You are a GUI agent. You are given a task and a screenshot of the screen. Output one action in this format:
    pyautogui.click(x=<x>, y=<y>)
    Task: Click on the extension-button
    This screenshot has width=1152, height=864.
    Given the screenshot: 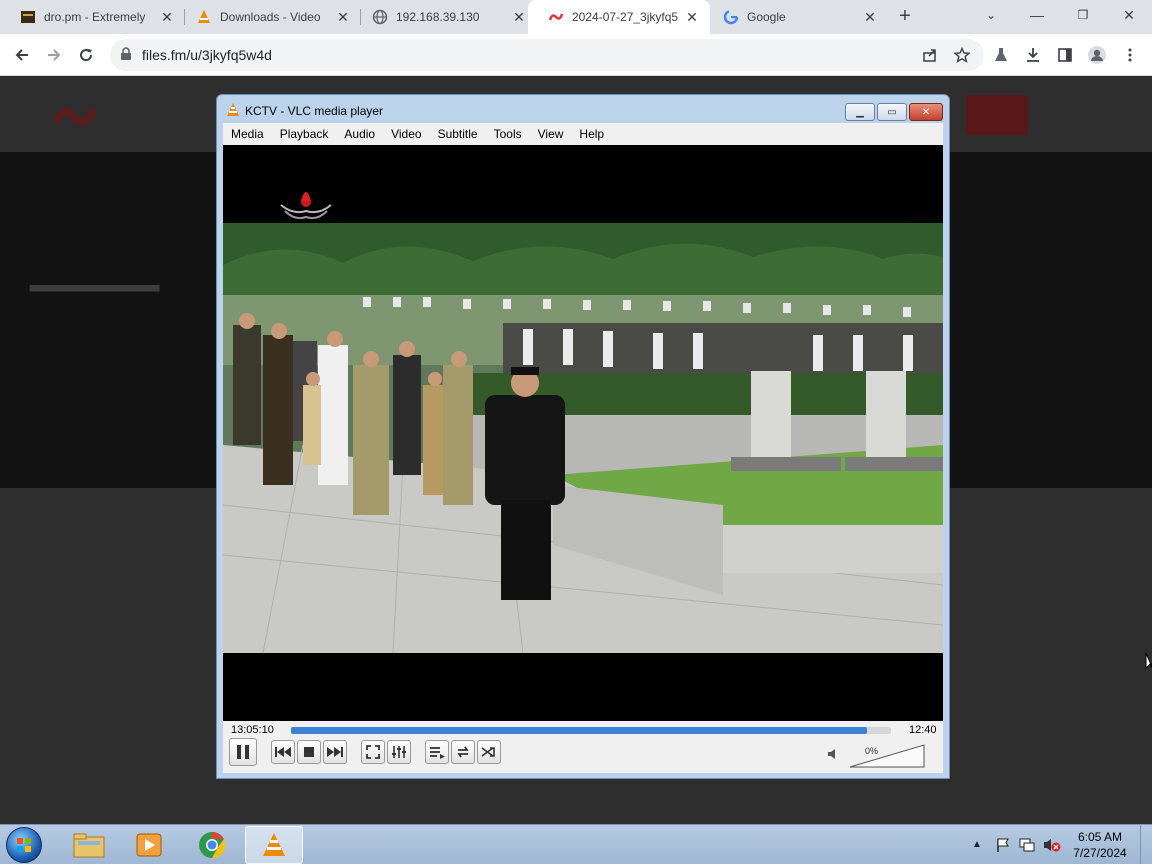 What is the action you would take?
    pyautogui.click(x=1001, y=55)
    